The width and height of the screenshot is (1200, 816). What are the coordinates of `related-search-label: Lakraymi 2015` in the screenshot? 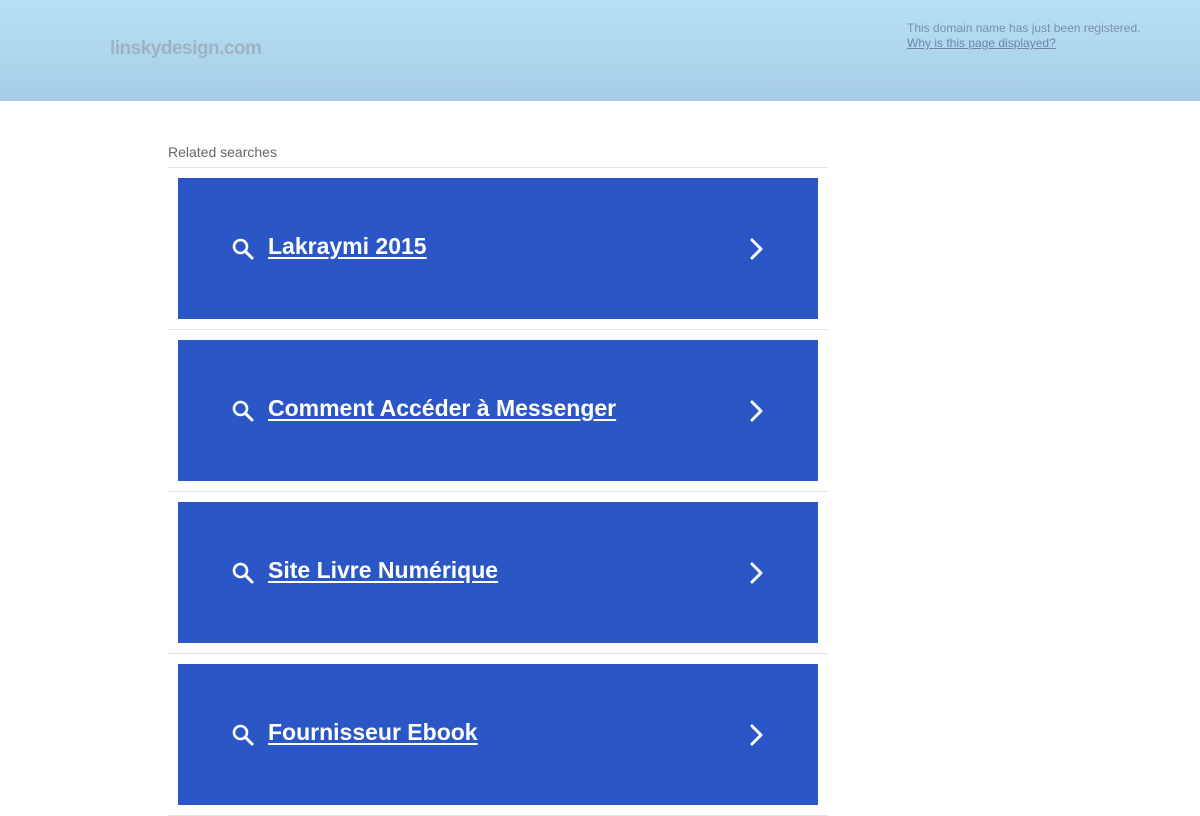 It's located at (347, 246).